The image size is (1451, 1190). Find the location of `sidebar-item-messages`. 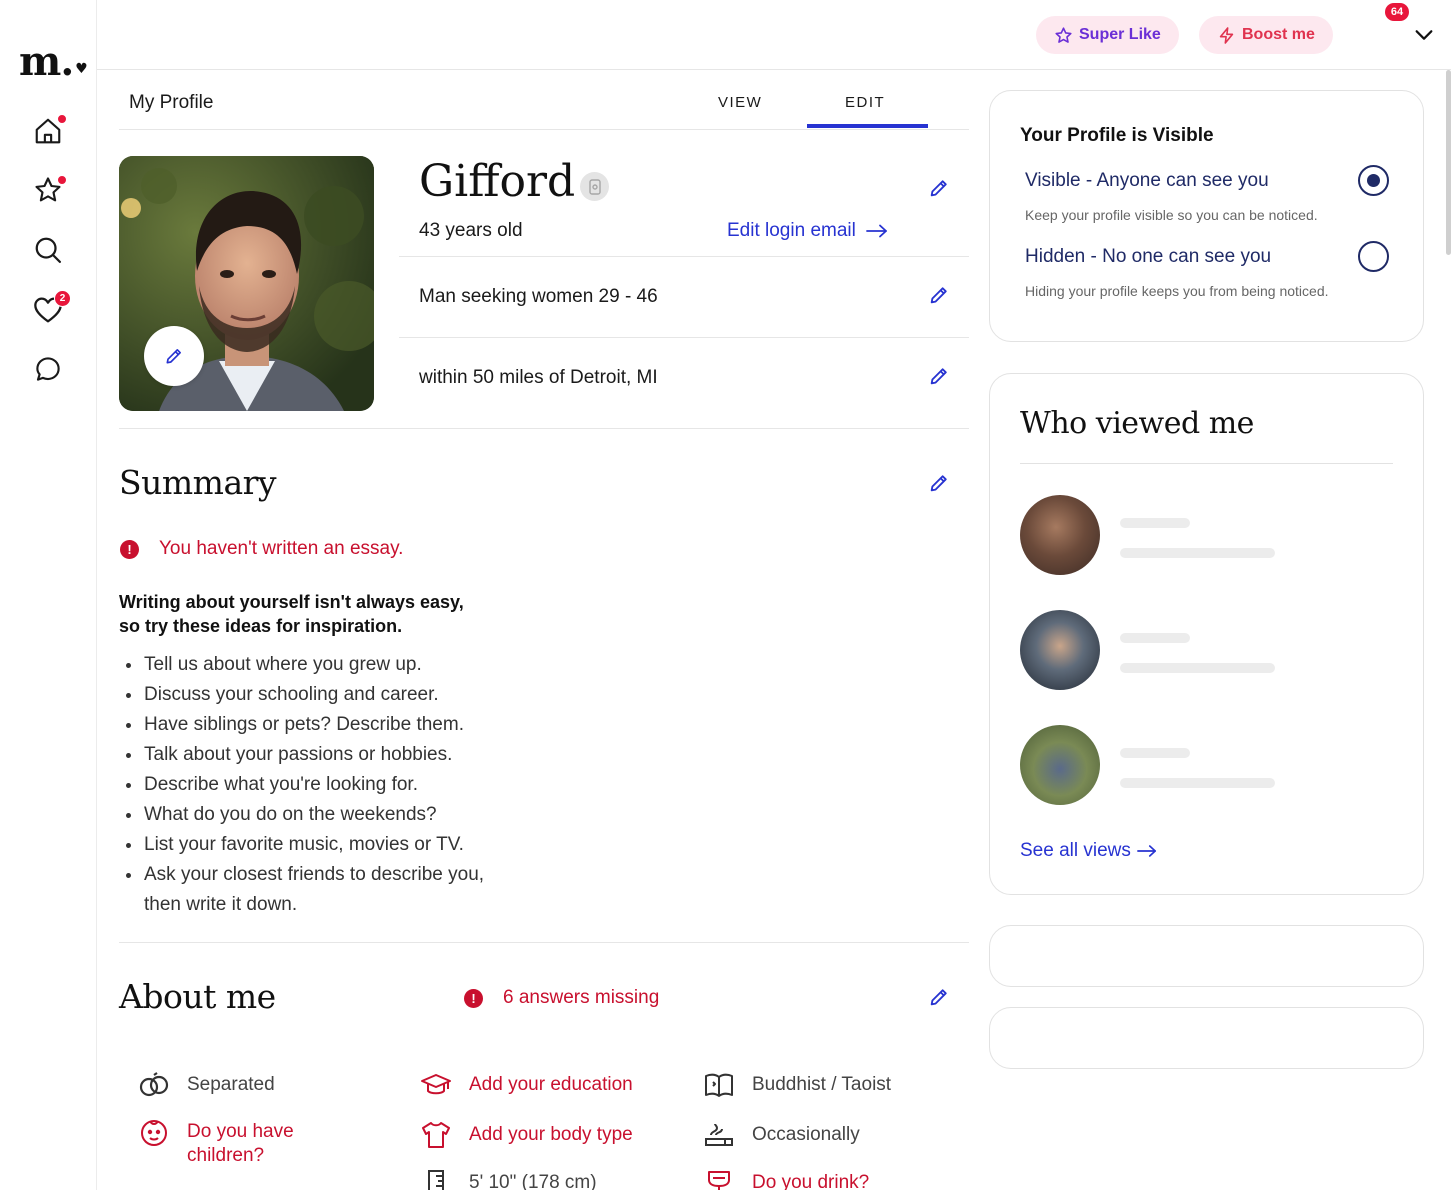

sidebar-item-messages is located at coordinates (48, 369).